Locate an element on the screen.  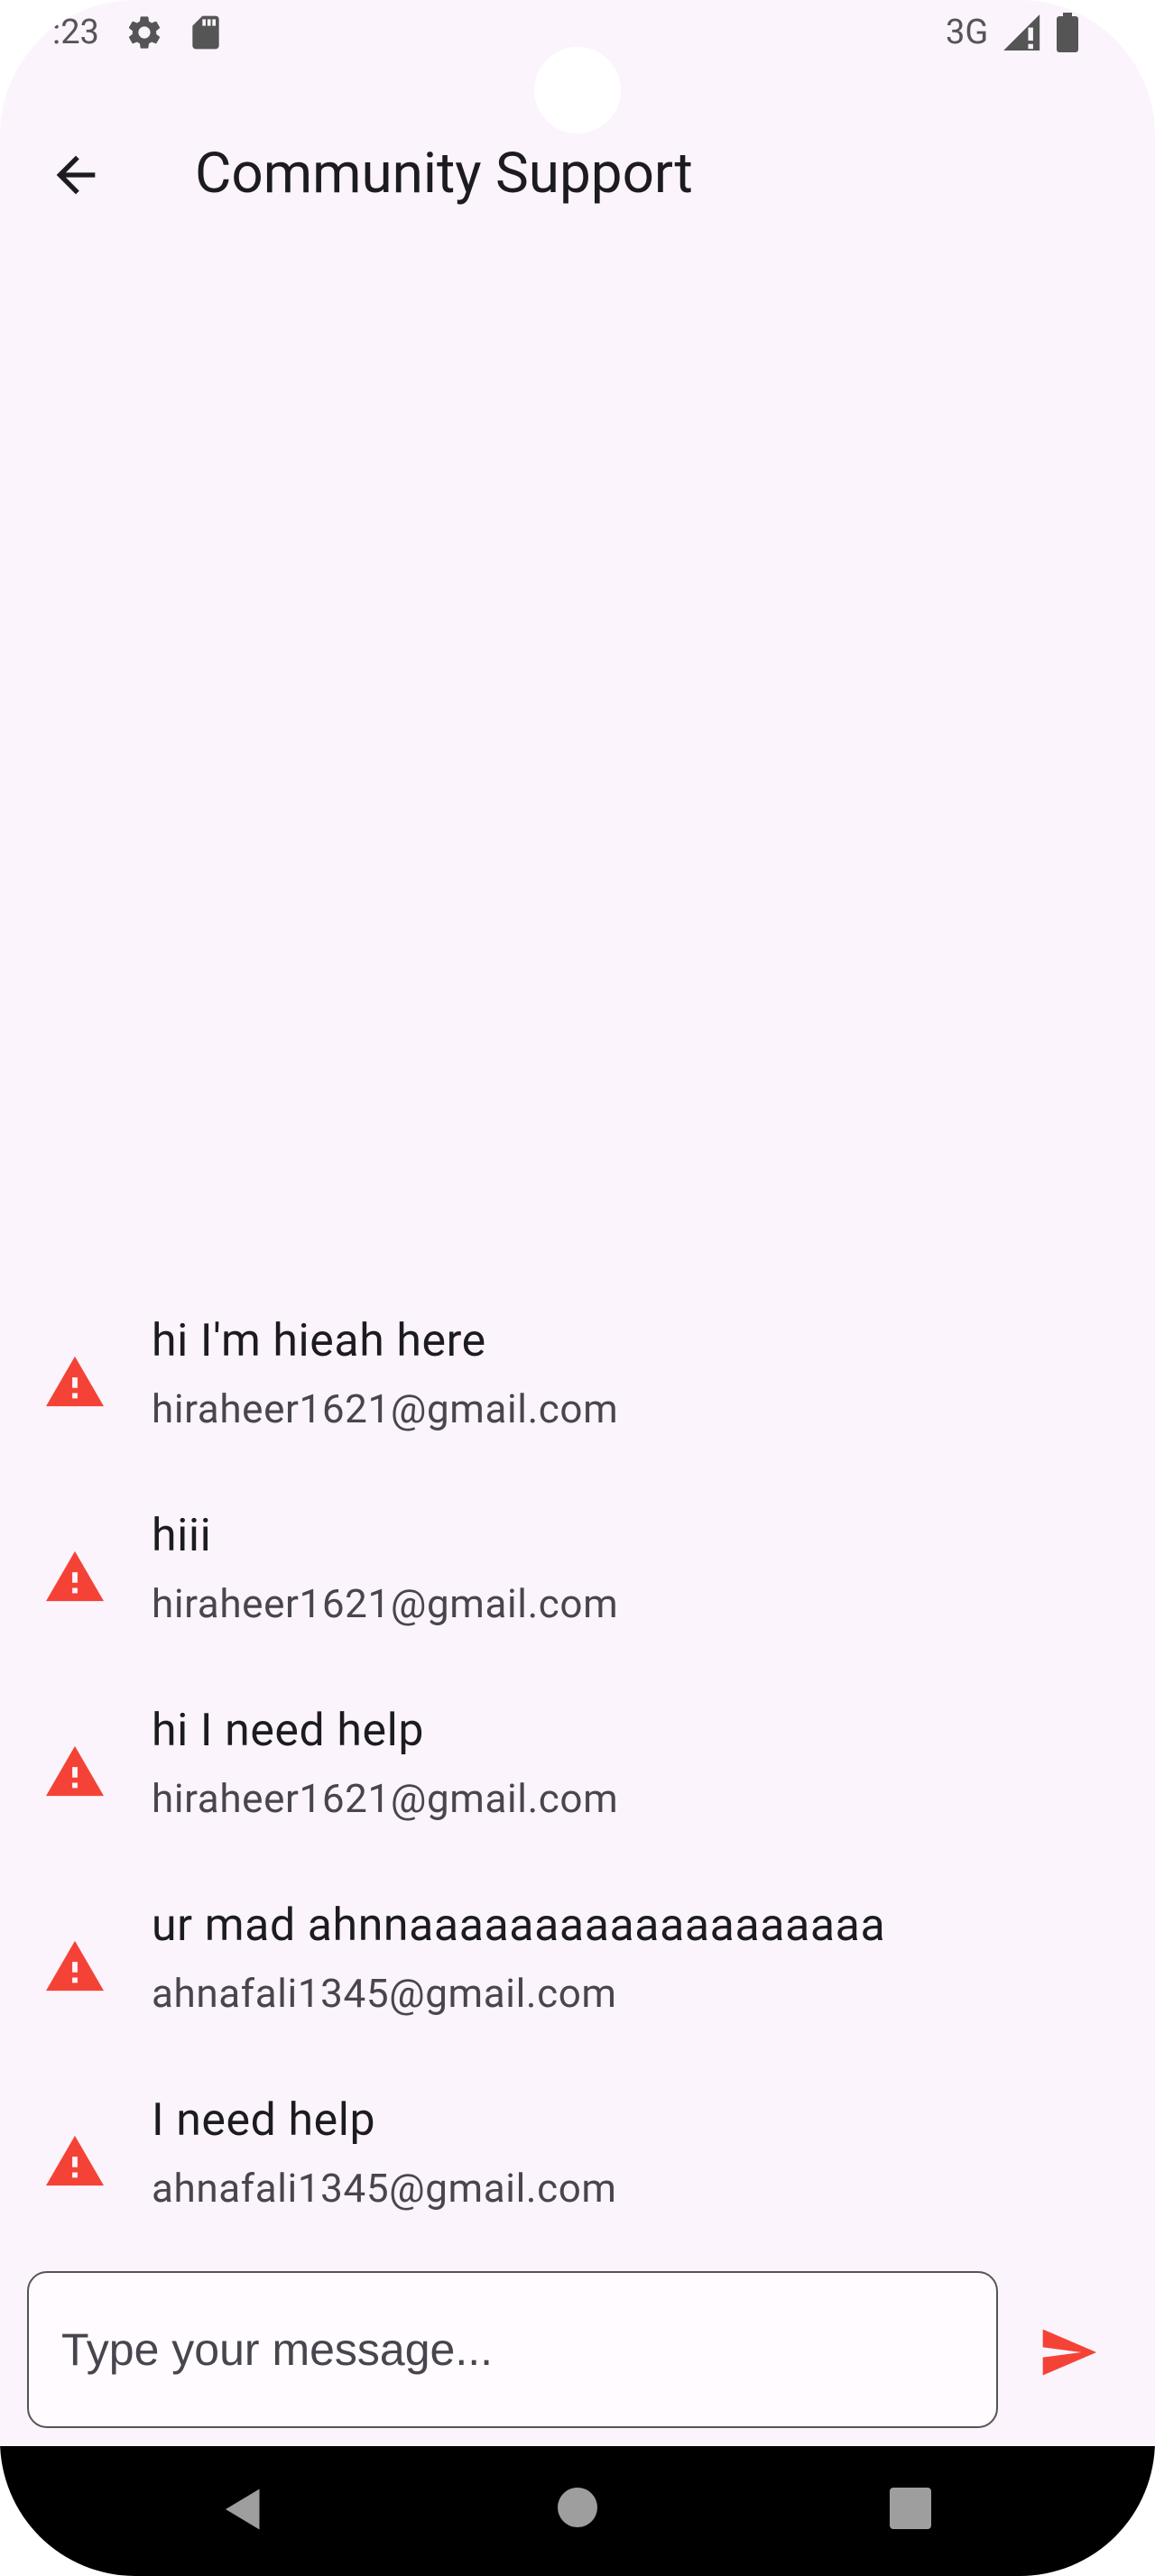
list-item: hiii hiraheer1621@gmail.com is located at coordinates (577, 1582).